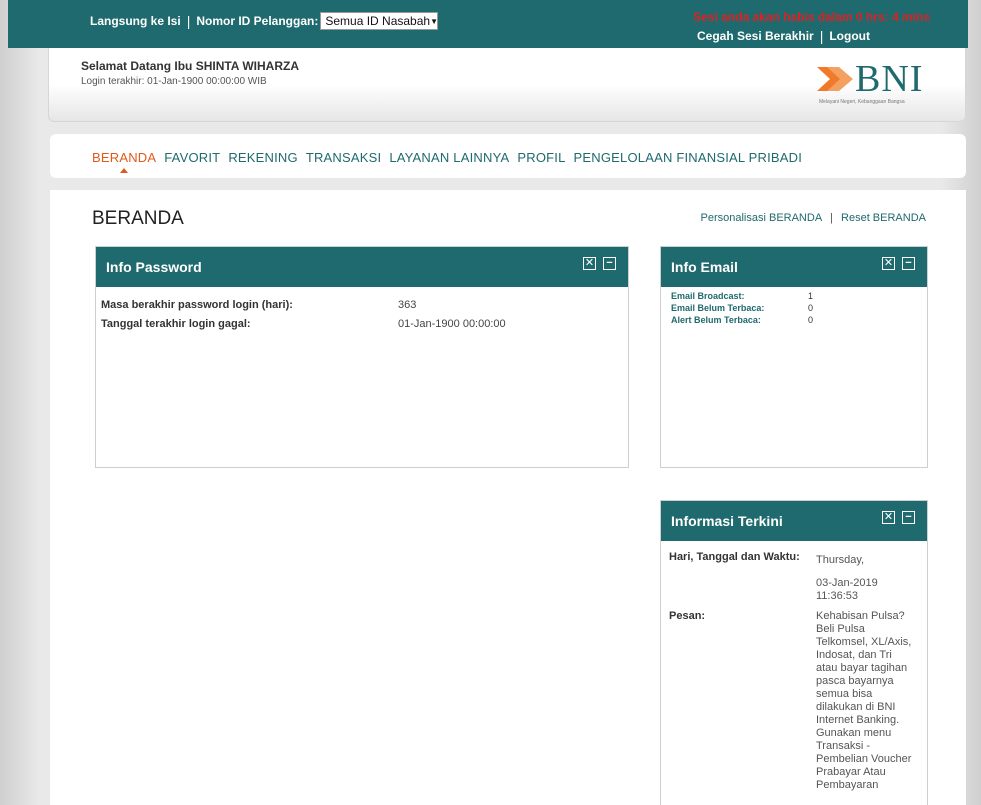 The width and height of the screenshot is (981, 805). Describe the element at coordinates (755, 36) in the screenshot. I see `prevent-session-end-link: Cegah Sesi Berakhir` at that location.